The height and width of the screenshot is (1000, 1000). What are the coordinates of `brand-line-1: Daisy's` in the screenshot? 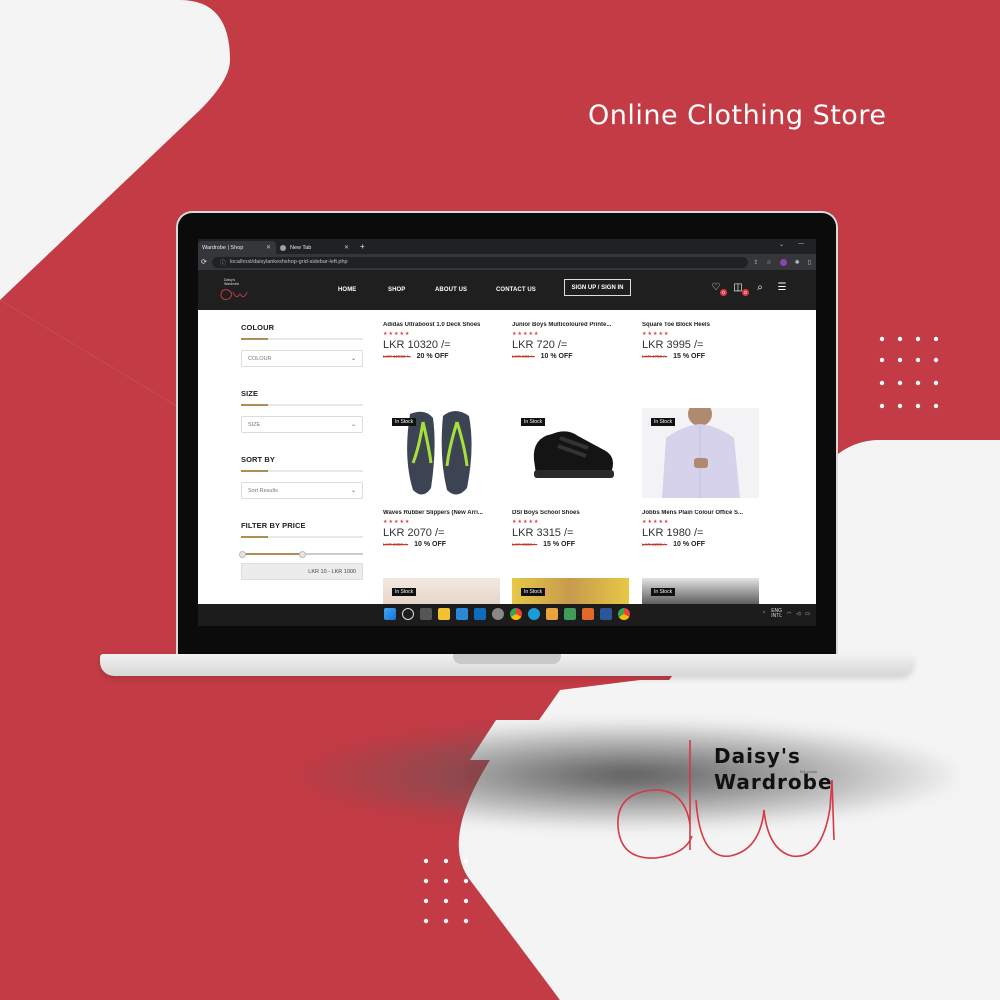 It's located at (757, 756).